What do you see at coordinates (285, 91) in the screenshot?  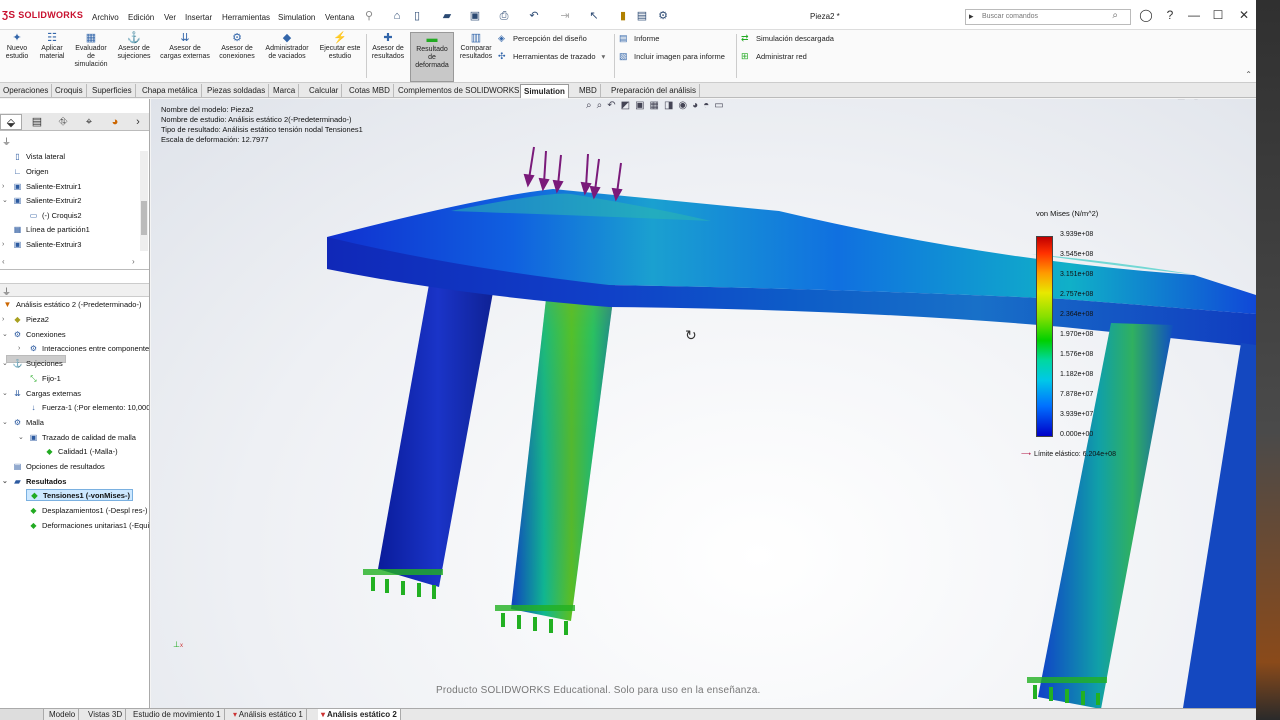 I see `tab-marca: Marca` at bounding box center [285, 91].